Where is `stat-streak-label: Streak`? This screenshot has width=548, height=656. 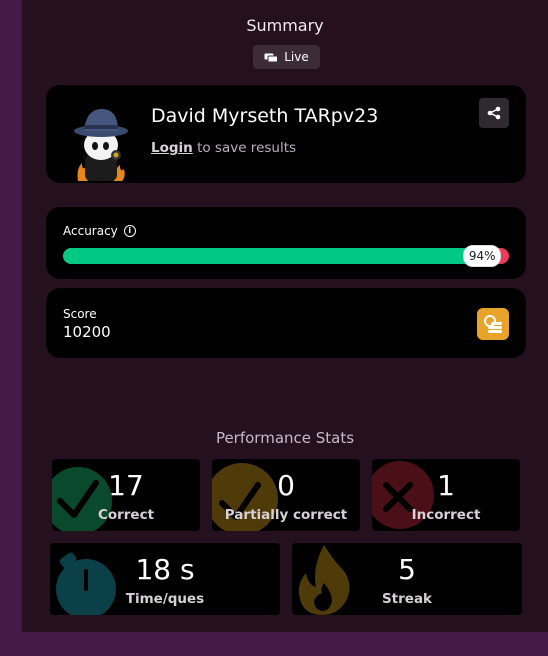
stat-streak-label: Streak is located at coordinates (407, 599).